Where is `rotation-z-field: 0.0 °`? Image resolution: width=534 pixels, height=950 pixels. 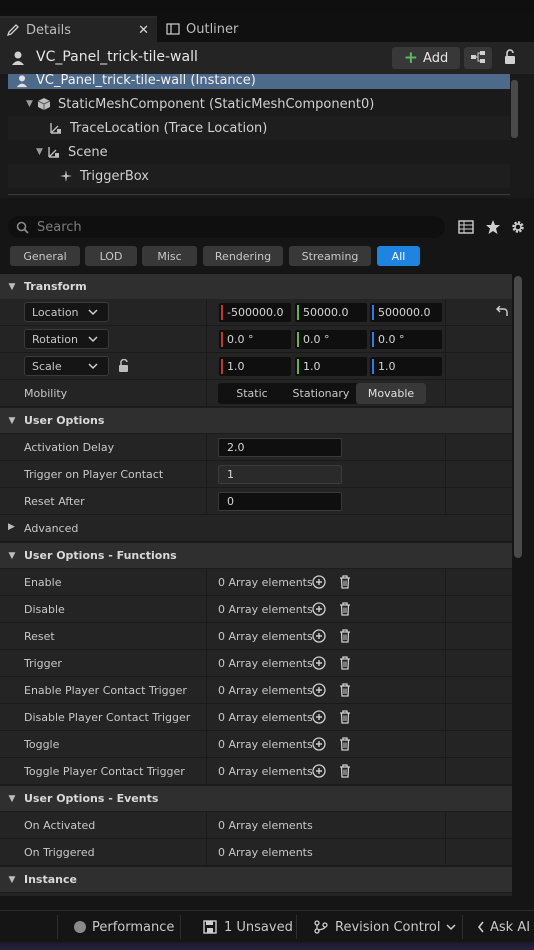 rotation-z-field: 0.0 ° is located at coordinates (406, 339).